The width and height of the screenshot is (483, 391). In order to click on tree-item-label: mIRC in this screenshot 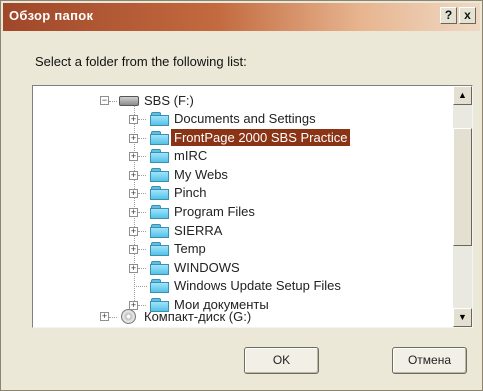, I will do `click(191, 155)`.